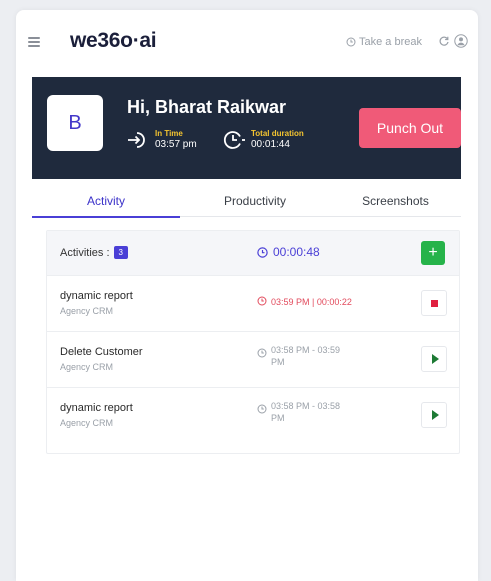 The width and height of the screenshot is (491, 581). I want to click on user-icon, so click(461, 41).